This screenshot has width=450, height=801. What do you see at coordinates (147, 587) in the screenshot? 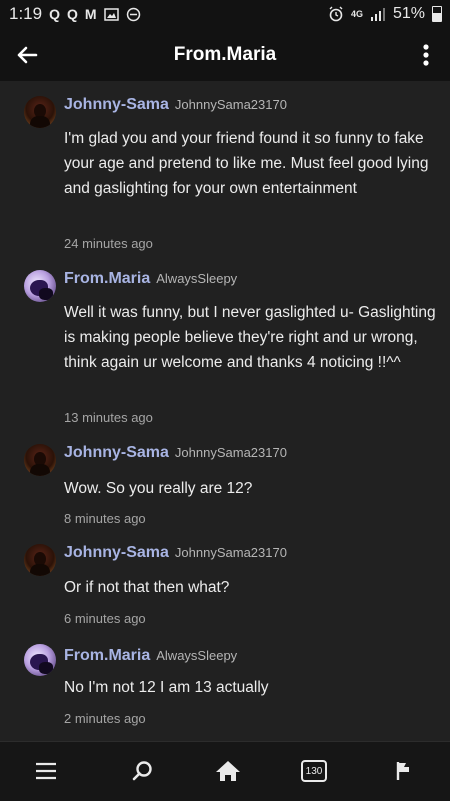
I see `message-text: Or if not that then what?` at bounding box center [147, 587].